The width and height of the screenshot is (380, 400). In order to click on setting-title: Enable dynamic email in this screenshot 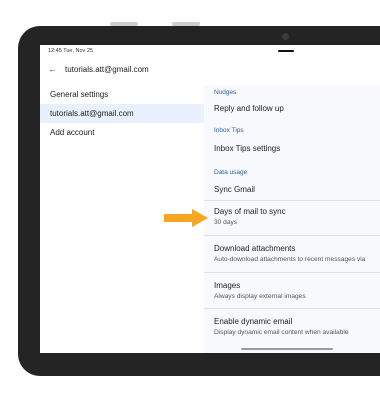, I will do `click(253, 321)`.